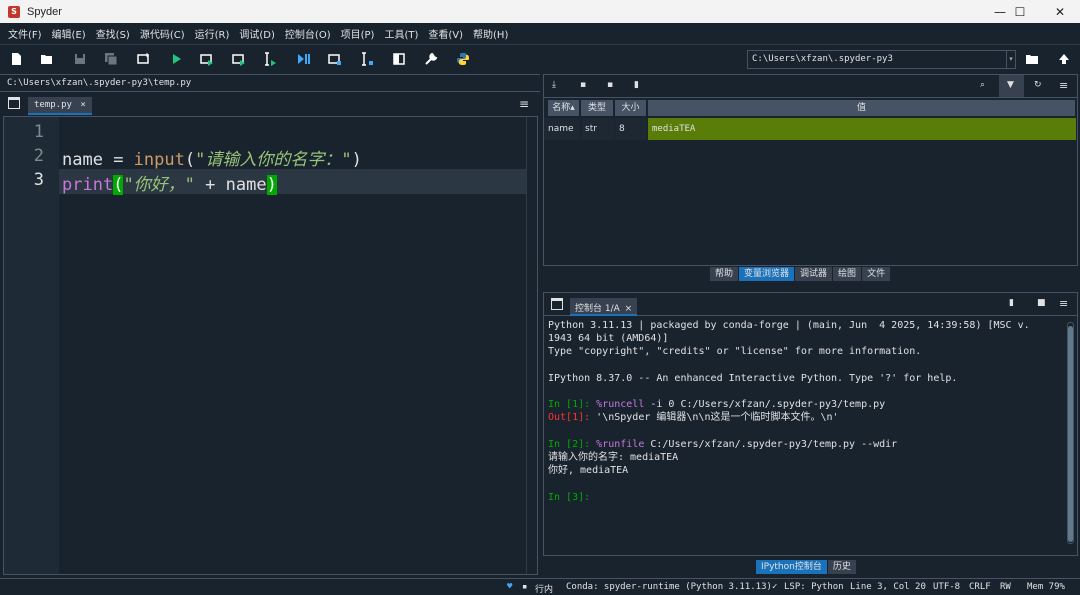 The width and height of the screenshot is (1080, 595). I want to click on maximize-button: ☐, so click(1020, 11).